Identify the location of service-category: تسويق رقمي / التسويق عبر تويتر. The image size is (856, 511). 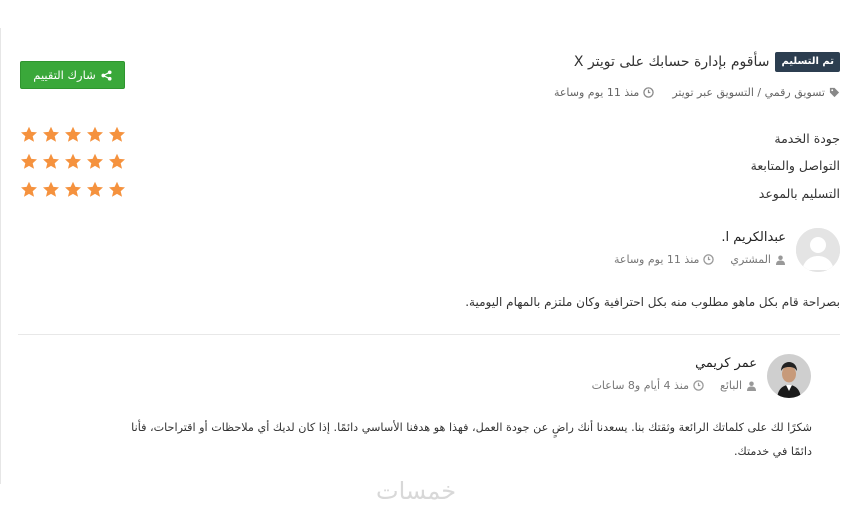
(748, 92).